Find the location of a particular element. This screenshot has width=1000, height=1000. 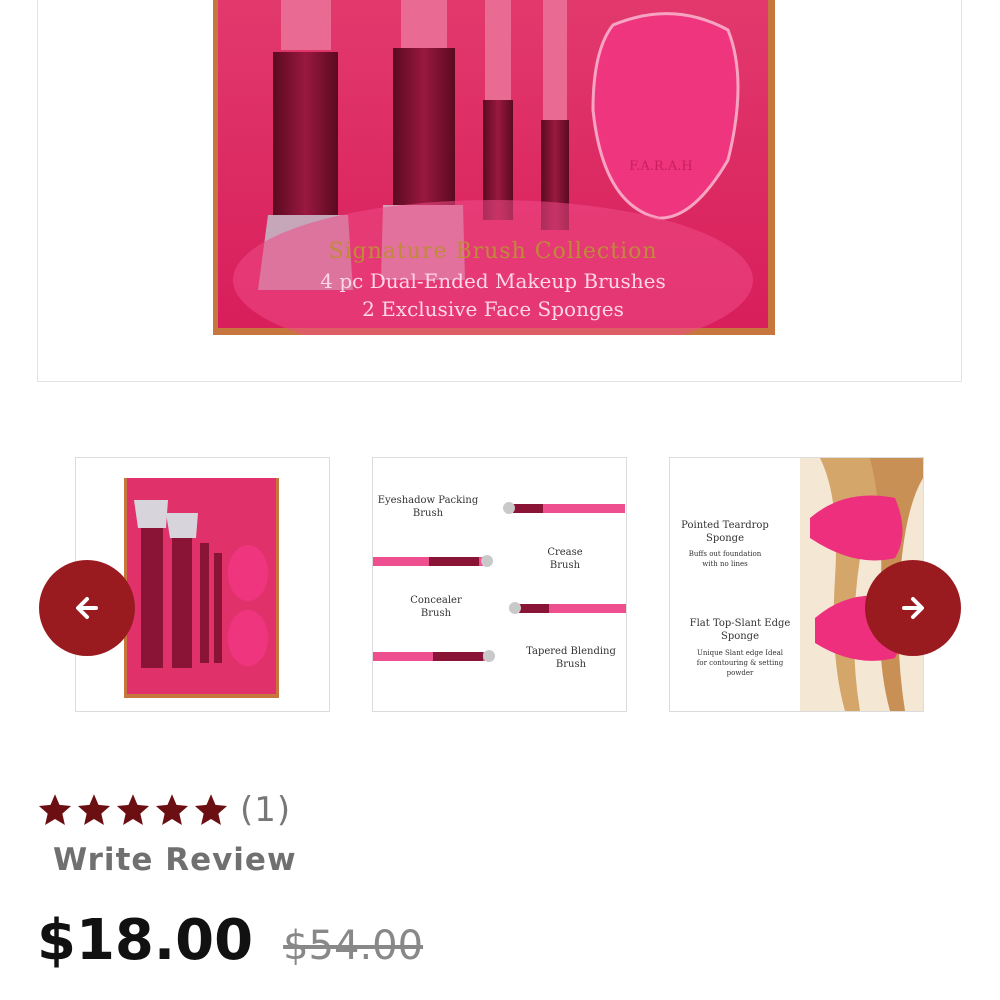

original-price: $54.00 is located at coordinates (353, 946).